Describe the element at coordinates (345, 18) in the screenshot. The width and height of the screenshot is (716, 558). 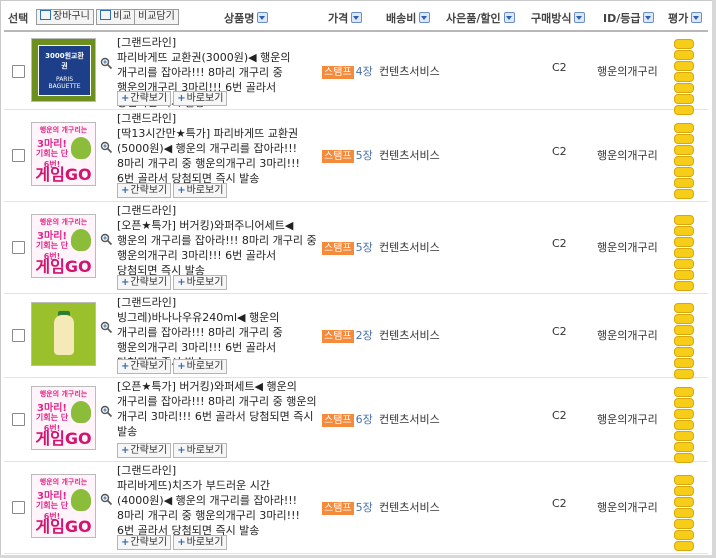
I see `col-price: 가격` at that location.